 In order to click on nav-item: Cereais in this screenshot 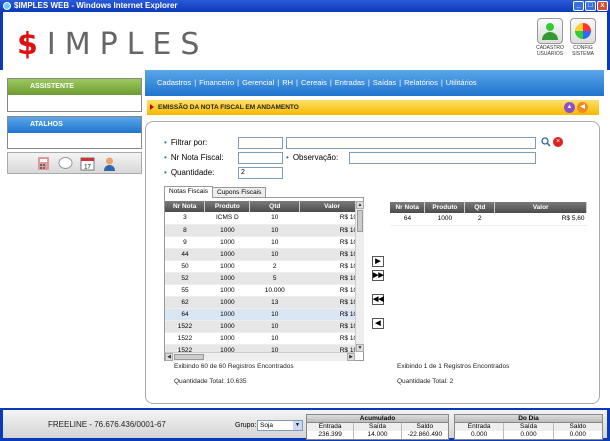, I will do `click(314, 82)`.